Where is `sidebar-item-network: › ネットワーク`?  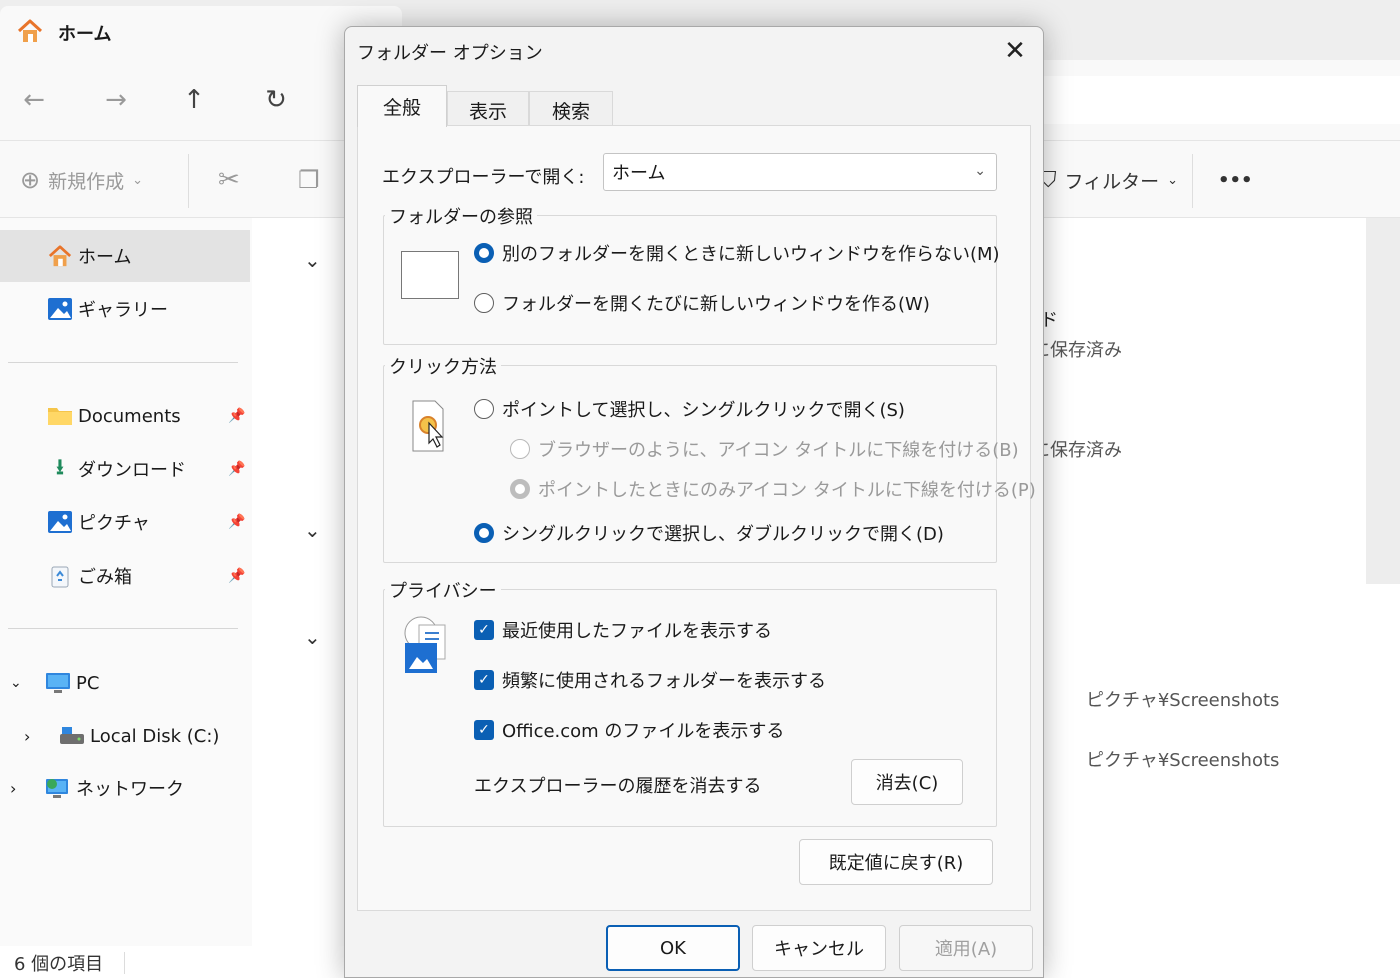
sidebar-item-network: › ネットワーク is located at coordinates (125, 788).